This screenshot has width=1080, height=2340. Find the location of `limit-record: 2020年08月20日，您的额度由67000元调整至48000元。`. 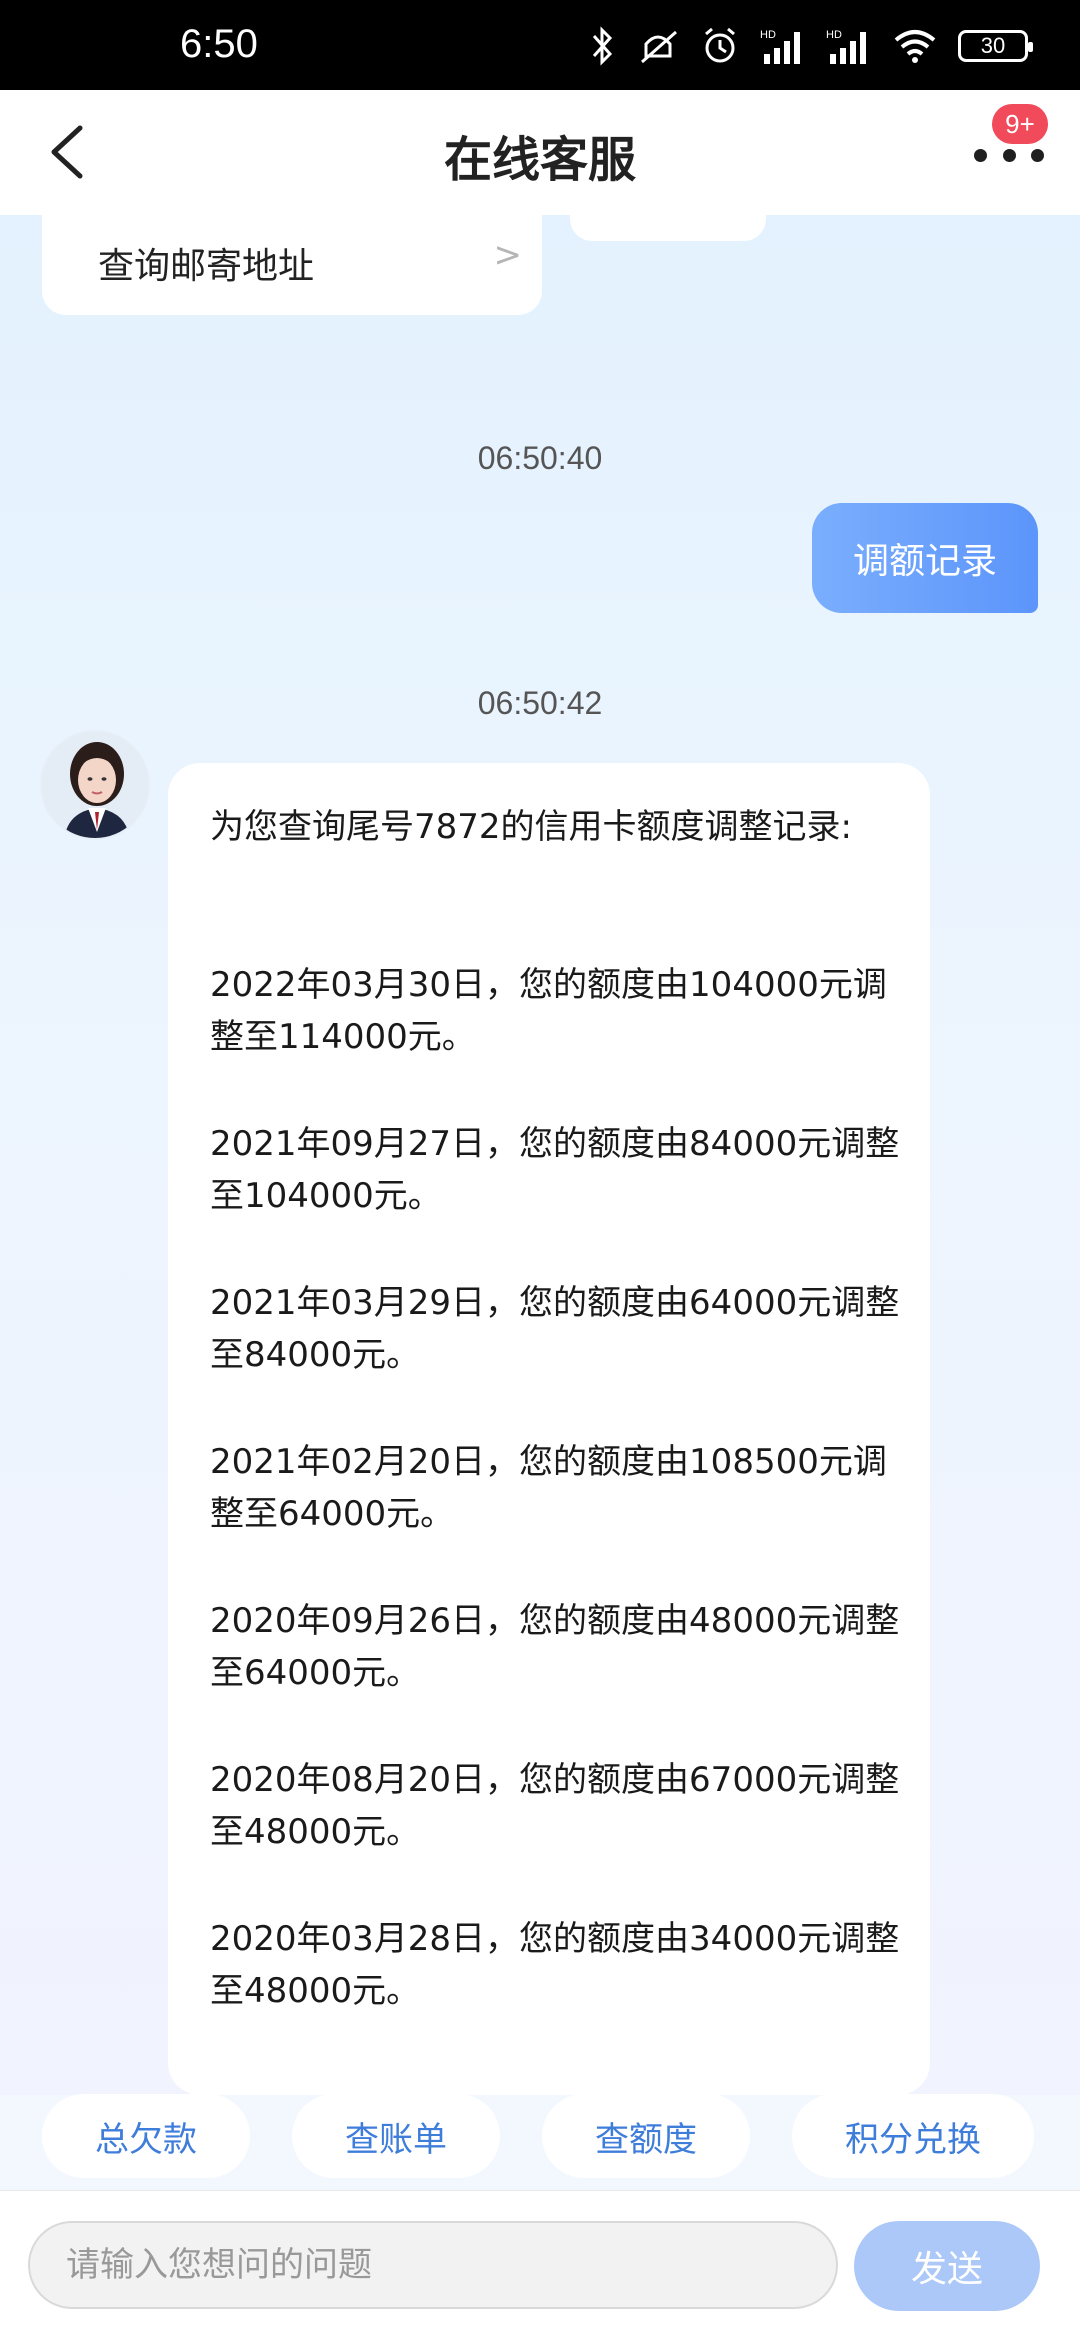

limit-record: 2020年08月20日，您的额度由67000元调整至48000元。 is located at coordinates (555, 1806).